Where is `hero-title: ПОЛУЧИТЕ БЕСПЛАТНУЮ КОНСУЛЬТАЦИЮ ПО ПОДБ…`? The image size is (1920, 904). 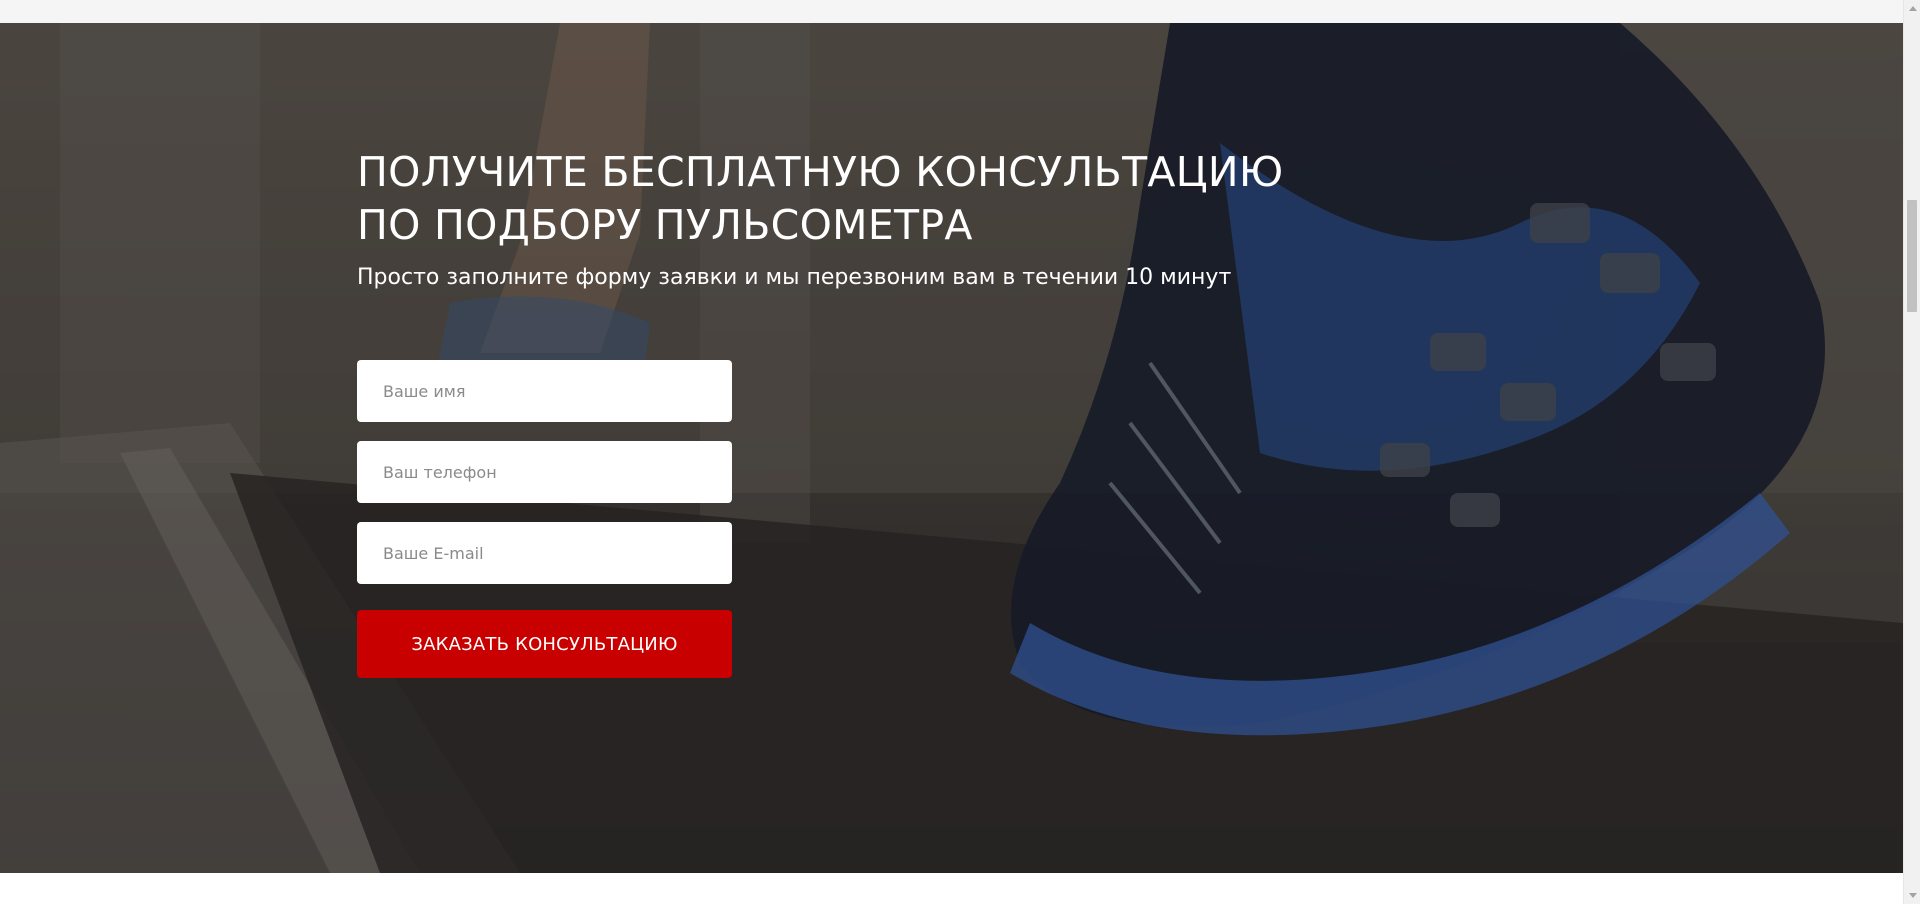
hero-title: ПОЛУЧИТЕ БЕСПЛАТНУЮ КОНСУЛЬТАЦИЮ ПО ПОДБ… is located at coordinates (857, 199).